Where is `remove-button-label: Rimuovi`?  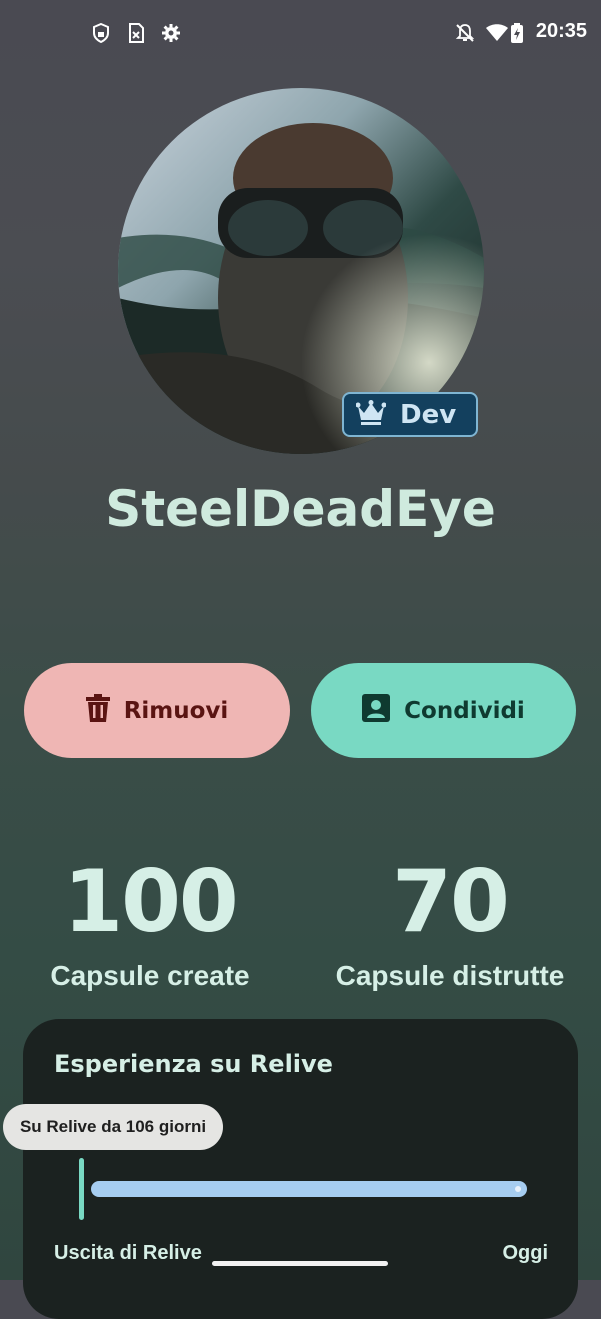 remove-button-label: Rimuovi is located at coordinates (176, 710).